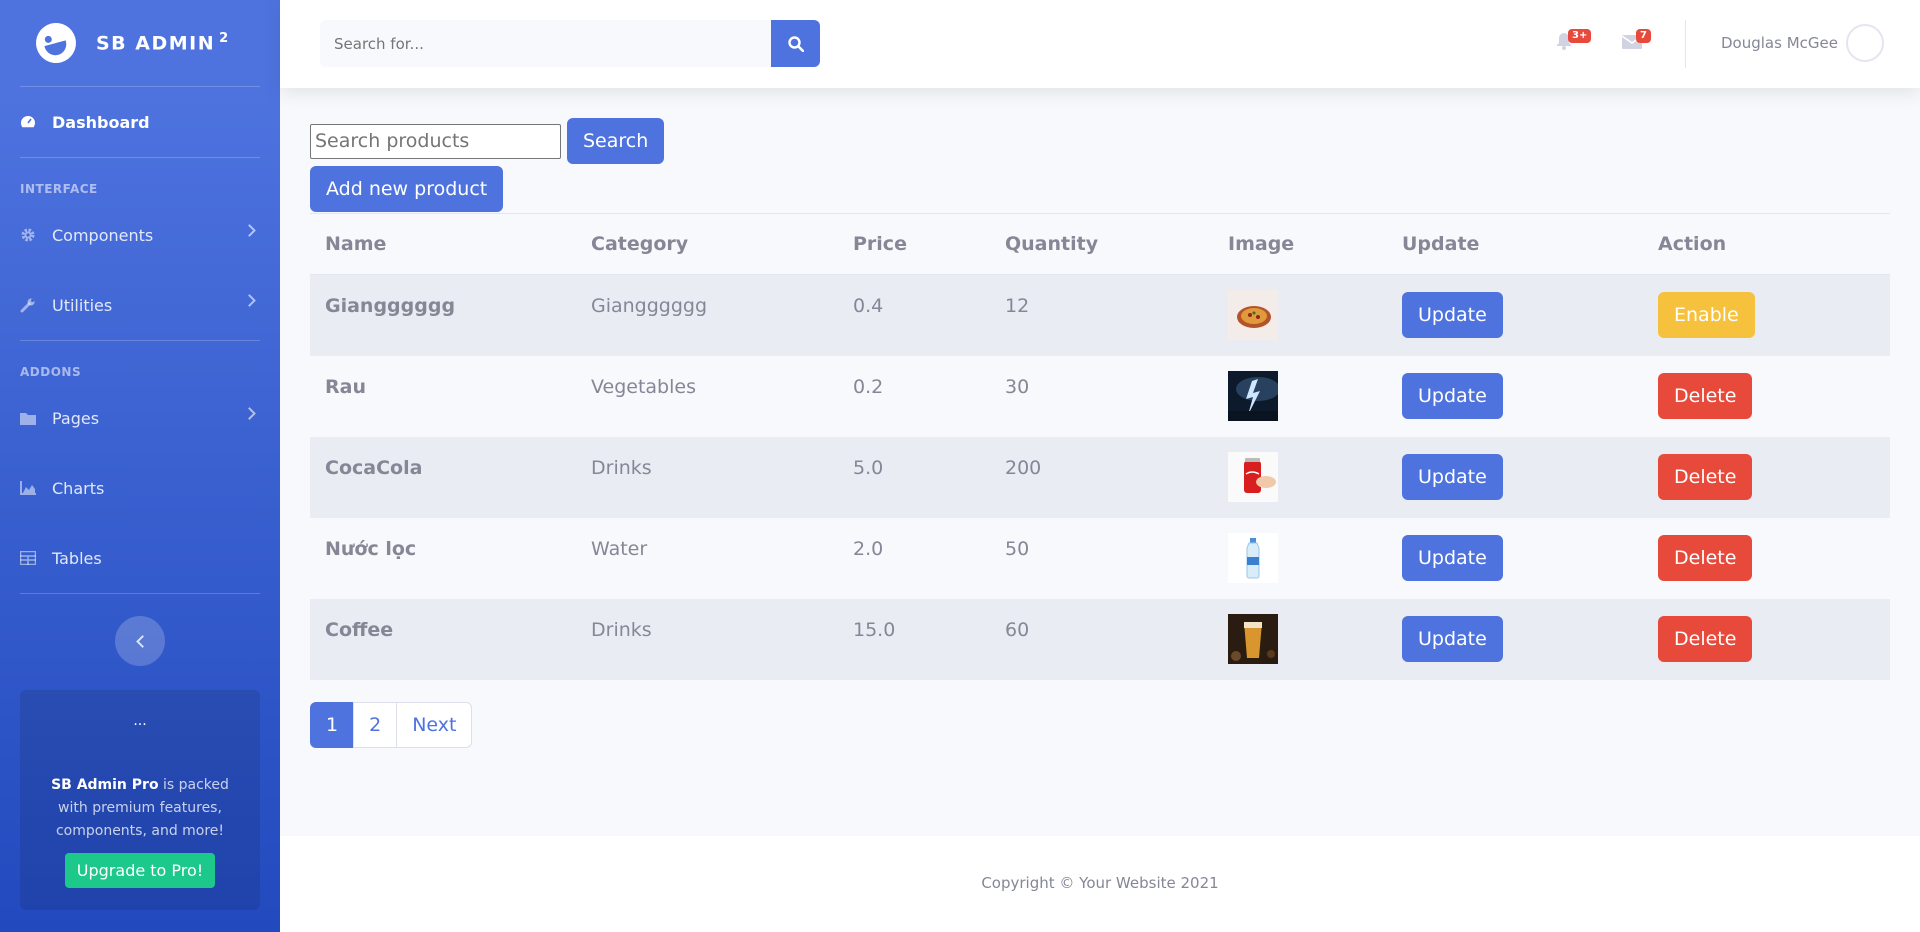 The image size is (1920, 932). What do you see at coordinates (101, 122) in the screenshot?
I see `sidebar-item-label: Dashboard` at bounding box center [101, 122].